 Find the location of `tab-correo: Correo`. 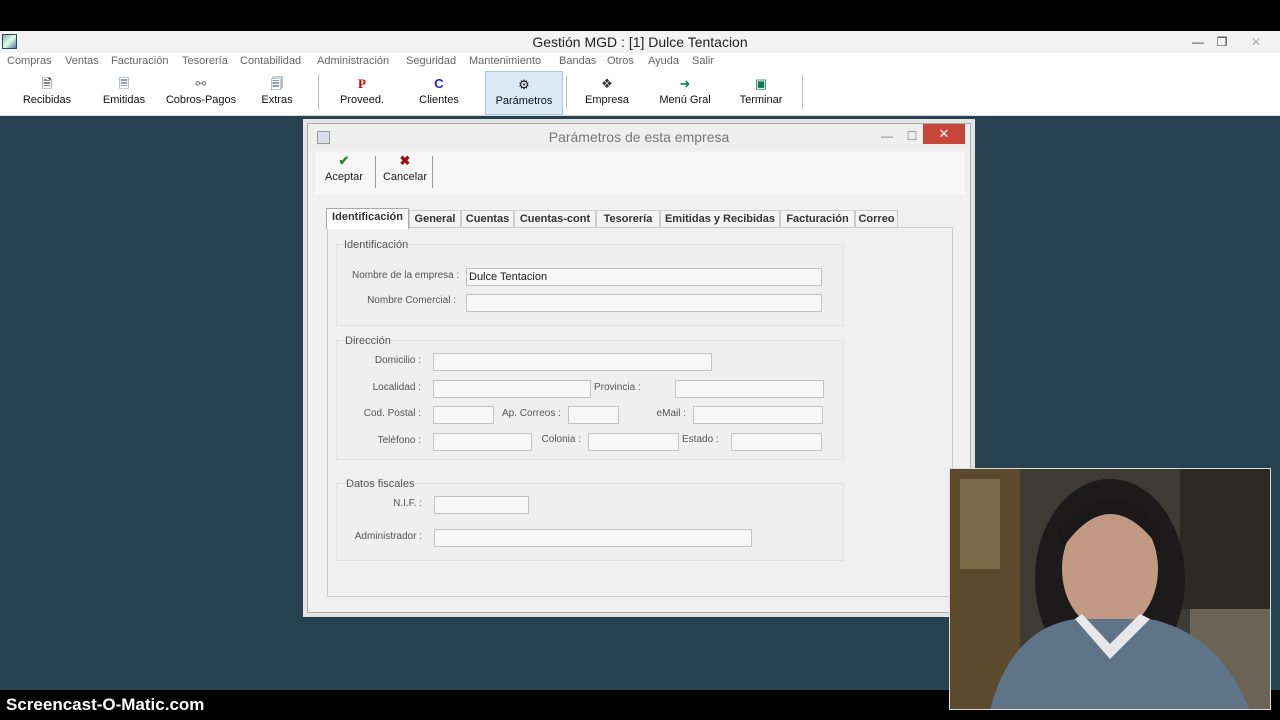

tab-correo: Correo is located at coordinates (876, 219).